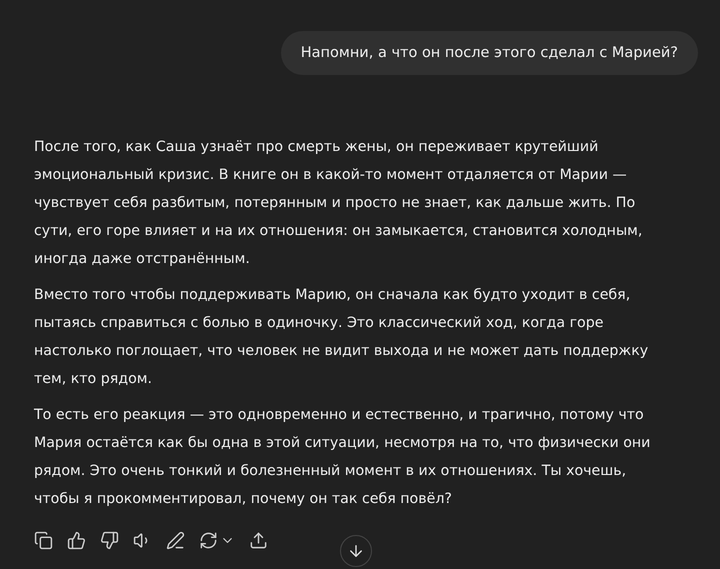  I want to click on scroll-down-button, so click(356, 551).